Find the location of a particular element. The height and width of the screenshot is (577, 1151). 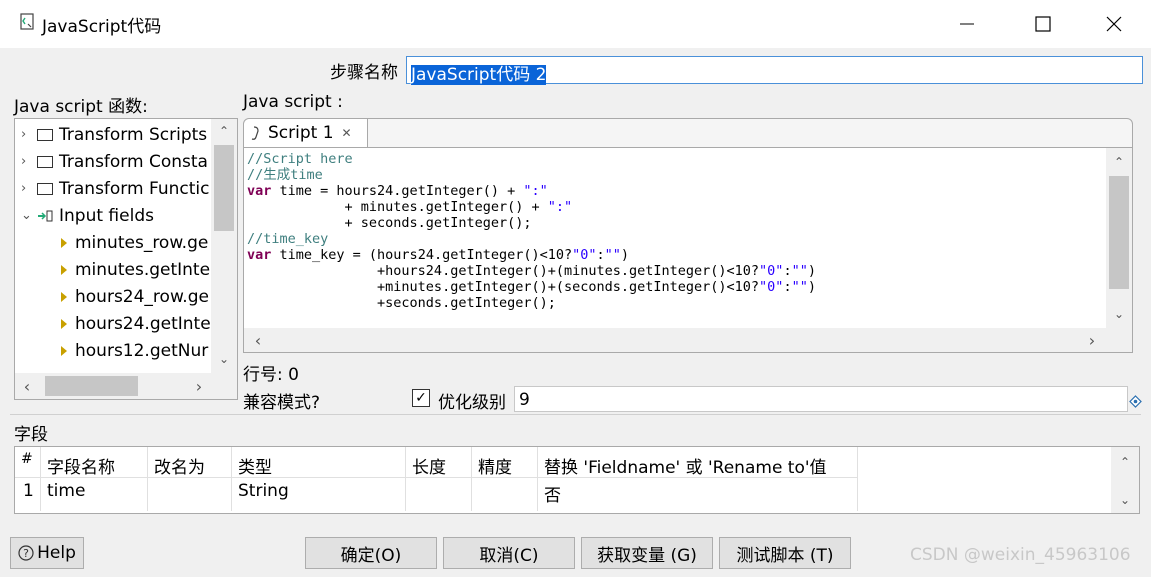

code-line: //time_key is located at coordinates (288, 239).